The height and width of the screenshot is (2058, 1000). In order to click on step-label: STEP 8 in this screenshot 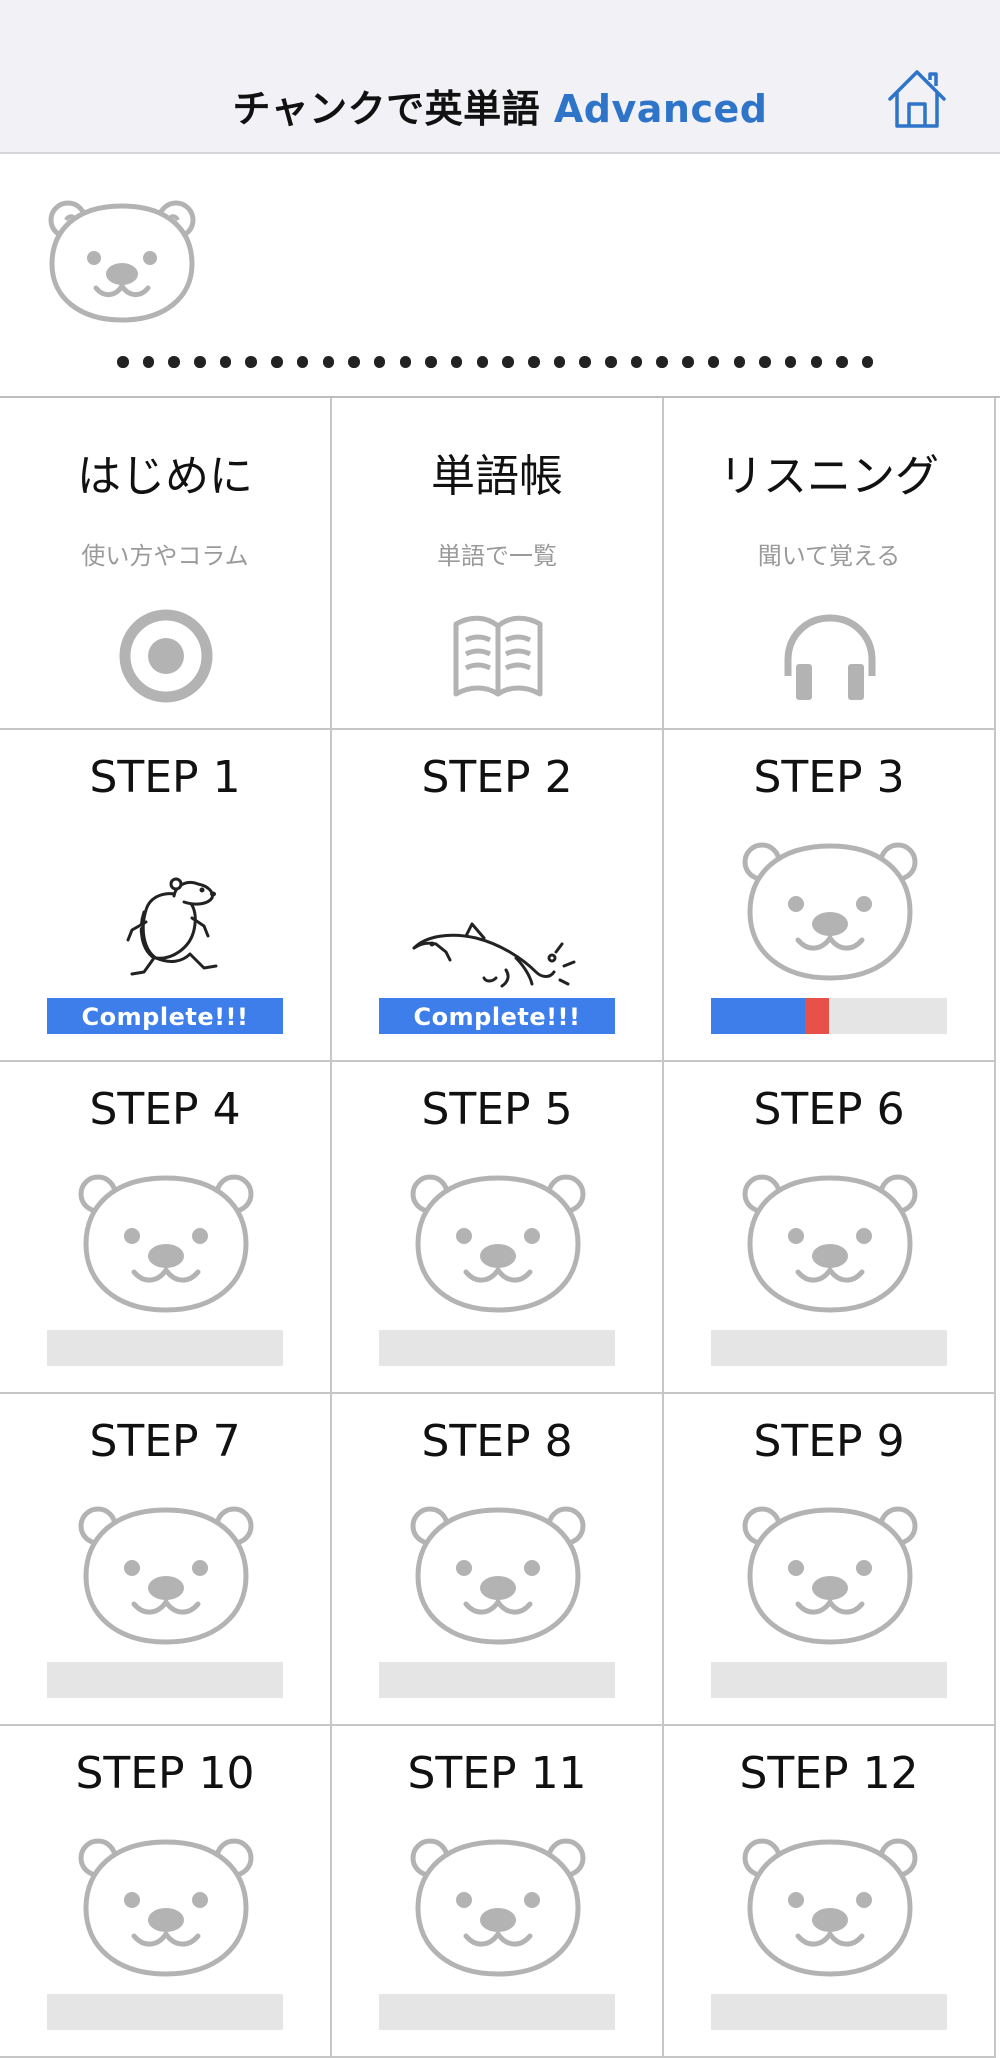, I will do `click(497, 1441)`.